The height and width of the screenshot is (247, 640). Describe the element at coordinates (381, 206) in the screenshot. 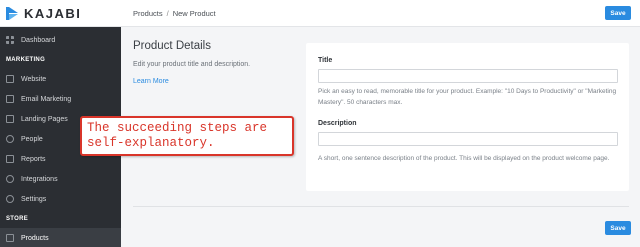

I see `divider` at that location.